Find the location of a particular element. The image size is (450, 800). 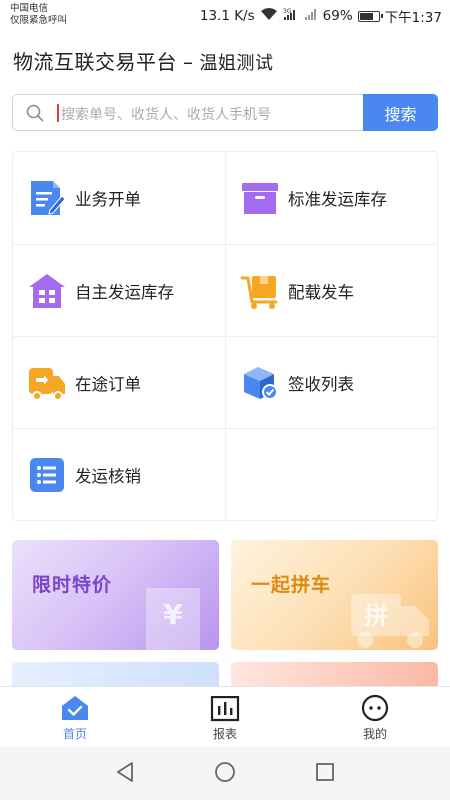

search-button: 搜索 is located at coordinates (400, 112).